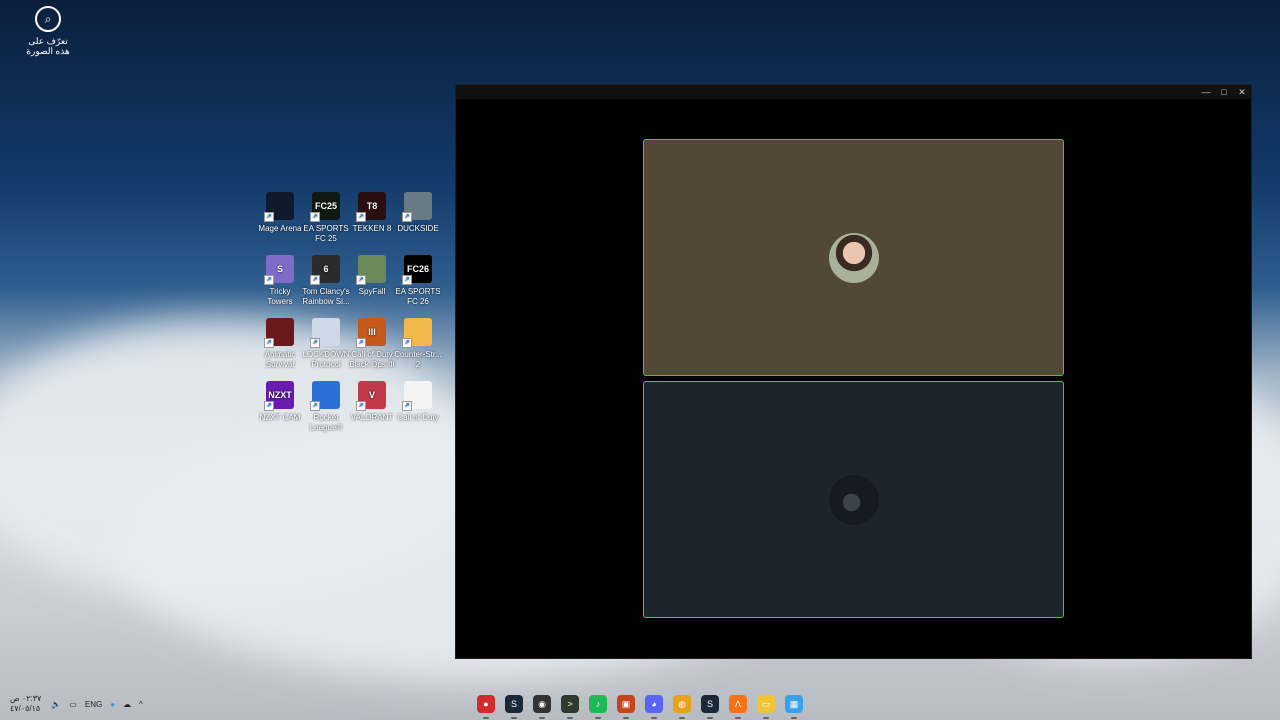 The height and width of the screenshot is (720, 1280). I want to click on desktop-icon-animatic-survival: ↗ Animatic Survival, so click(280, 343).